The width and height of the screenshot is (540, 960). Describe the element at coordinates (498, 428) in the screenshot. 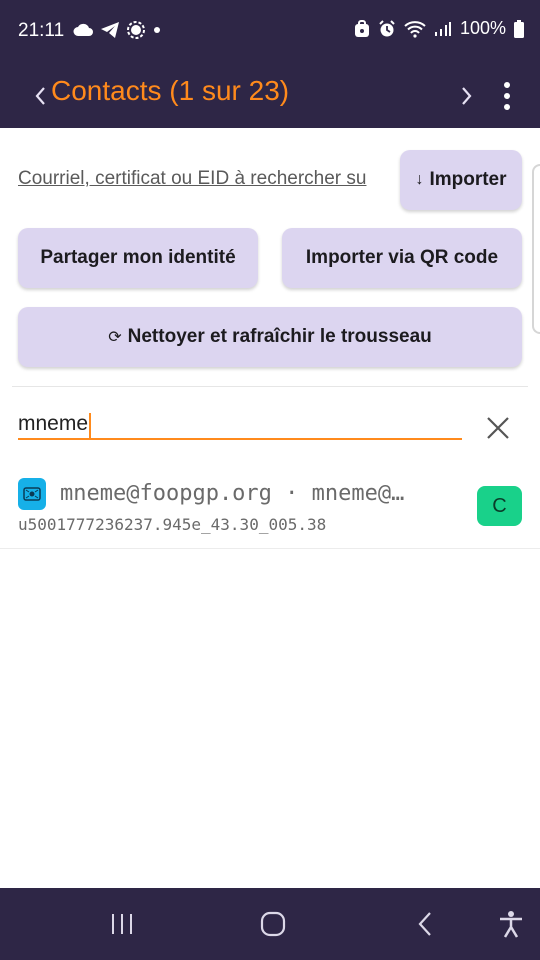

I see `close-icon` at that location.